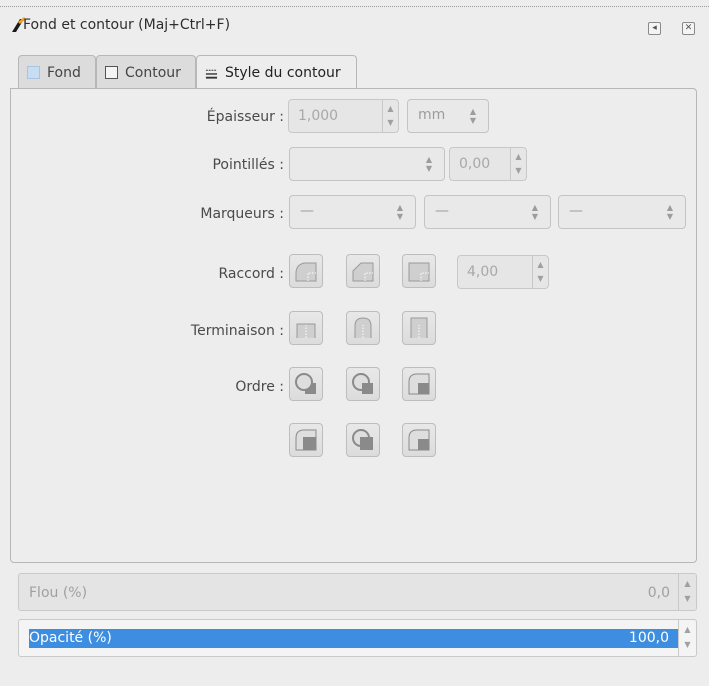  What do you see at coordinates (283, 73) in the screenshot?
I see `tab-label: Style du contour` at bounding box center [283, 73].